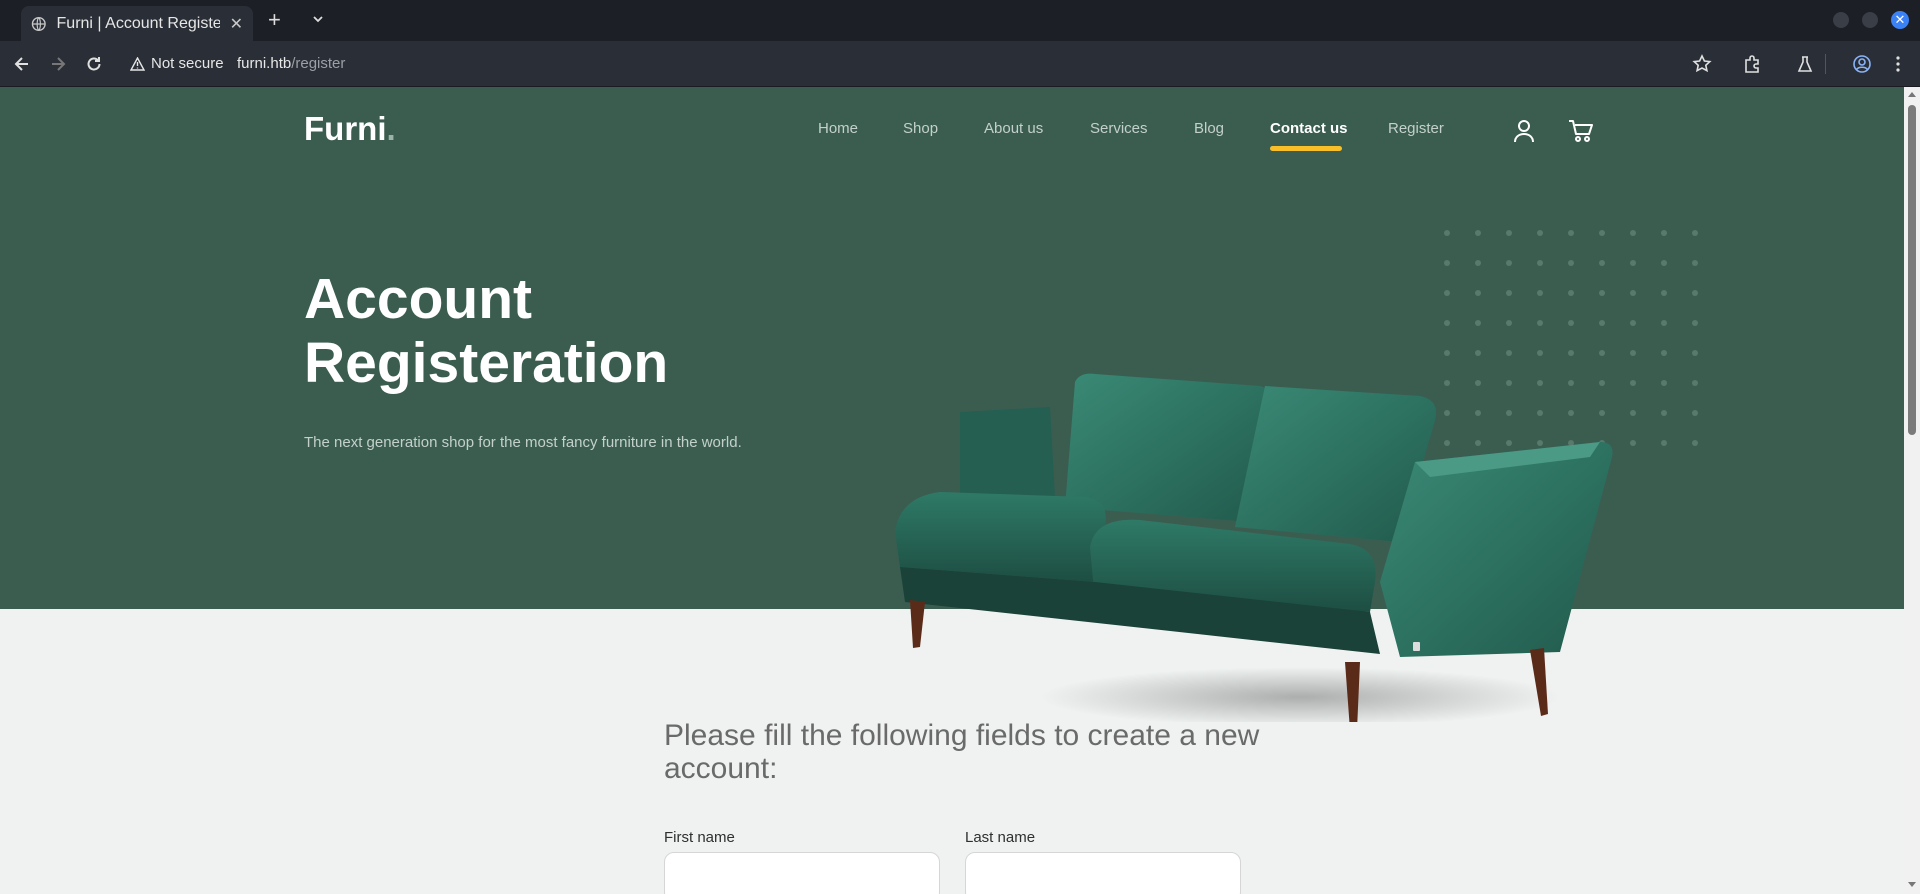 The image size is (1920, 894). What do you see at coordinates (264, 63) in the screenshot?
I see `url-host: furni.htb` at bounding box center [264, 63].